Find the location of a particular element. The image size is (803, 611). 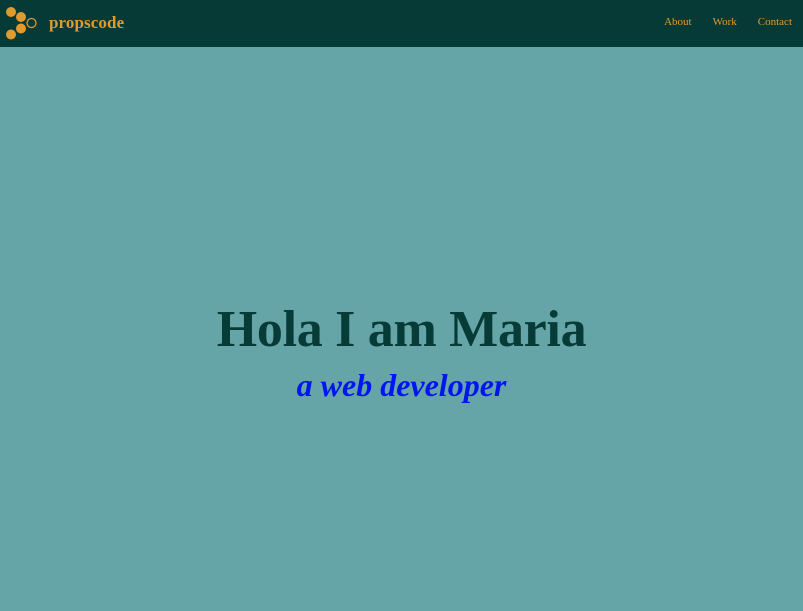

navbar: propscode About Work Contact is located at coordinates (401, 23).